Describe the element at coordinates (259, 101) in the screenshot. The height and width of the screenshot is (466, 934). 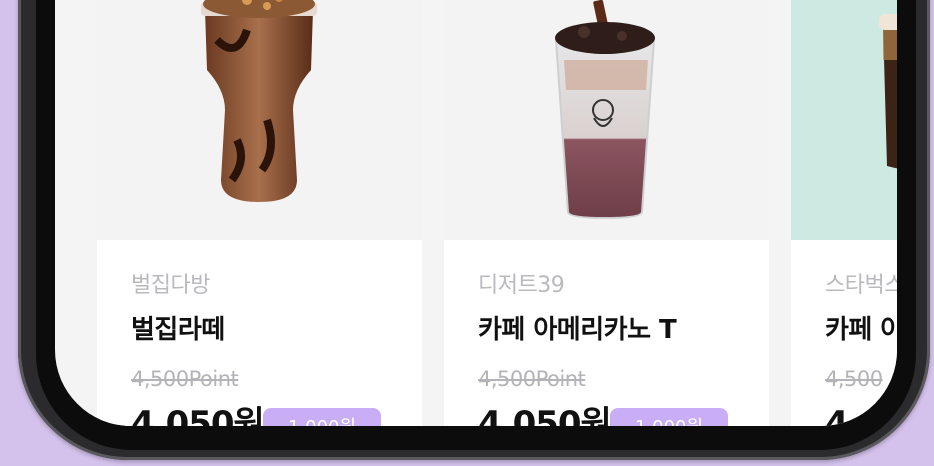
I see `chocolate-drink-image` at that location.